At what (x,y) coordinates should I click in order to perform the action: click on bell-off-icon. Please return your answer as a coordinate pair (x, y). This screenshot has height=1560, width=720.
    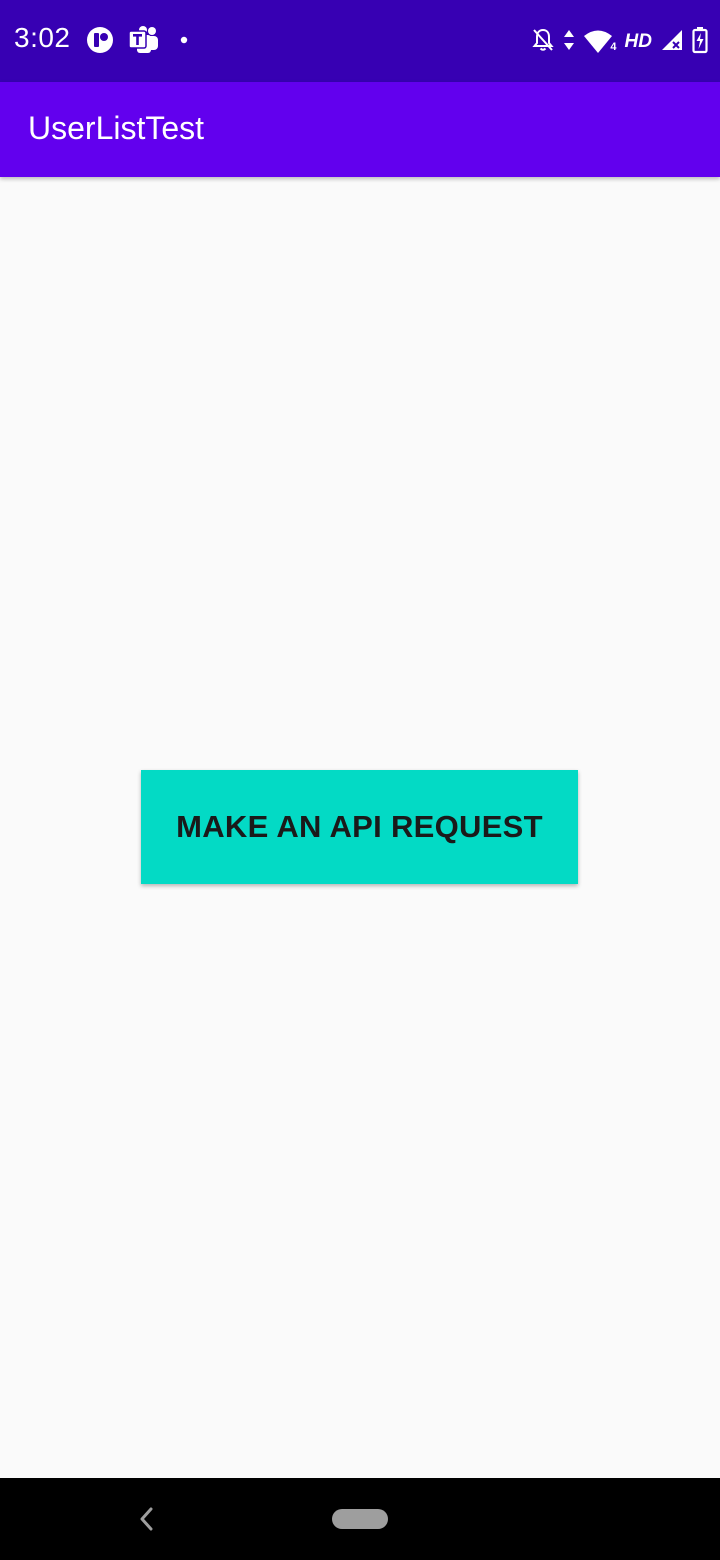
    Looking at the image, I should click on (543, 42).